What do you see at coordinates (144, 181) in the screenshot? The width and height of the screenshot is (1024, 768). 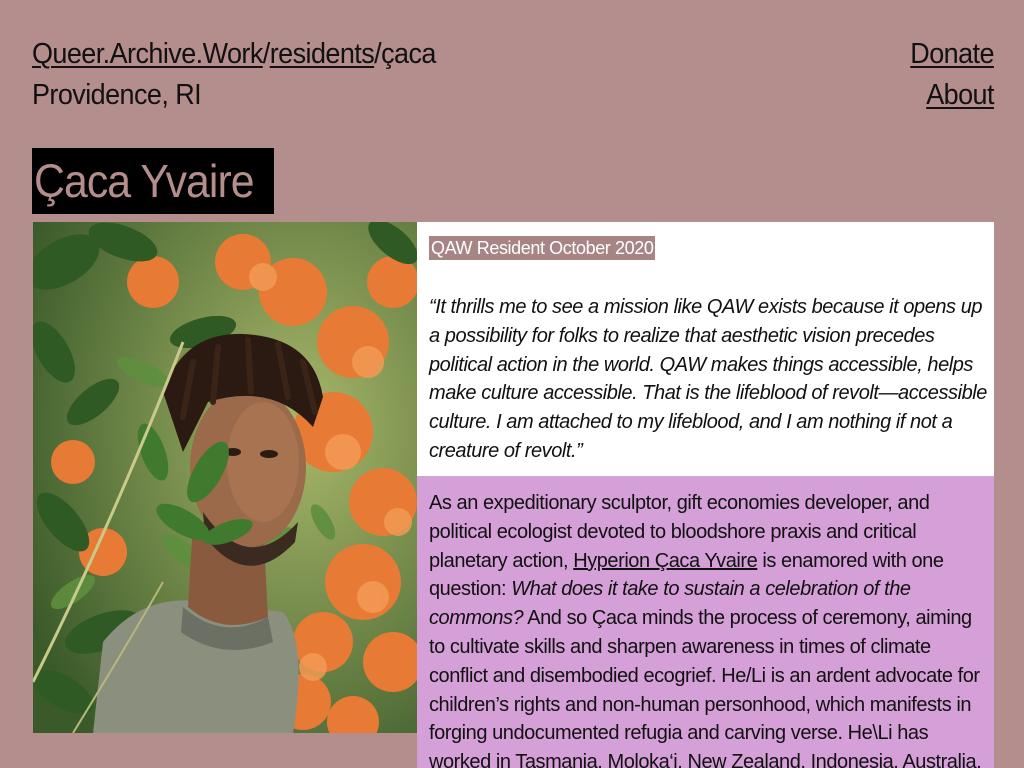 I see `resident-name: Çaca Yvaire` at bounding box center [144, 181].